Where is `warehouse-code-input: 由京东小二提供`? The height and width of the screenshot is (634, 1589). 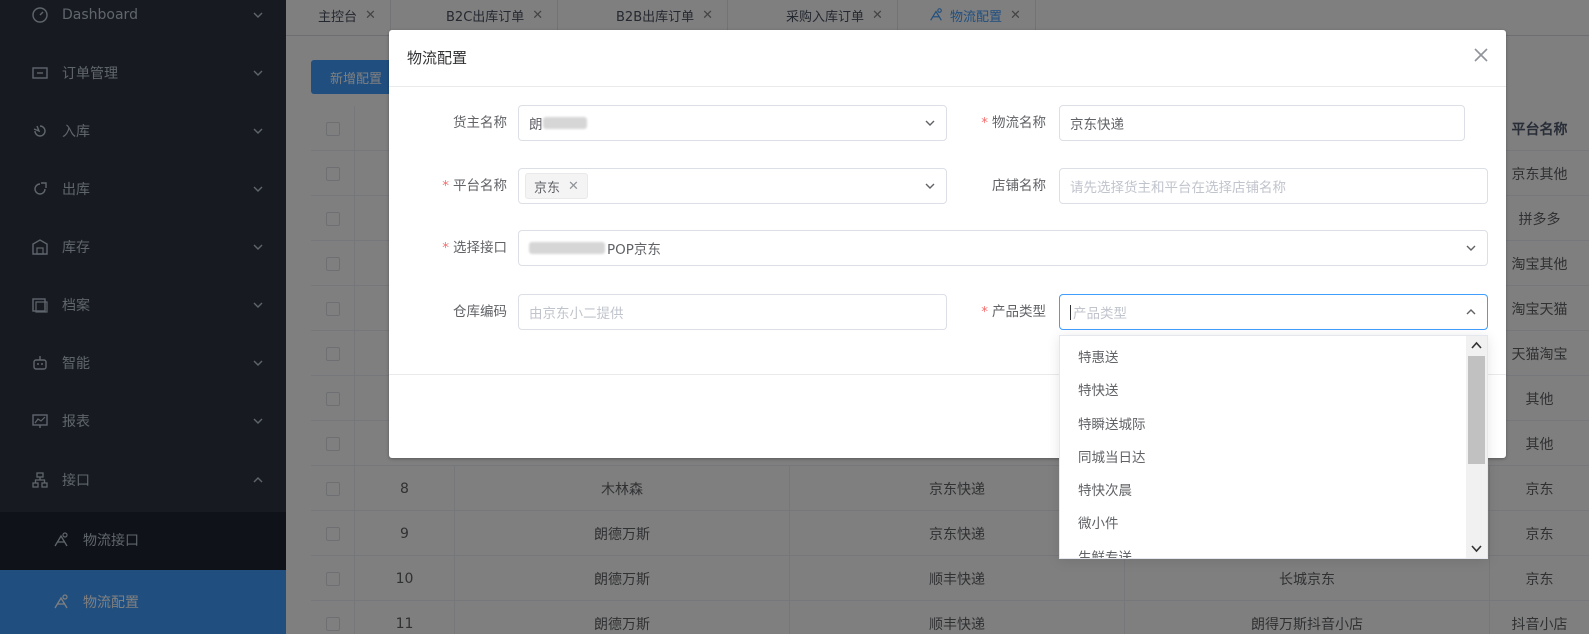 warehouse-code-input: 由京东小二提供 is located at coordinates (732, 312).